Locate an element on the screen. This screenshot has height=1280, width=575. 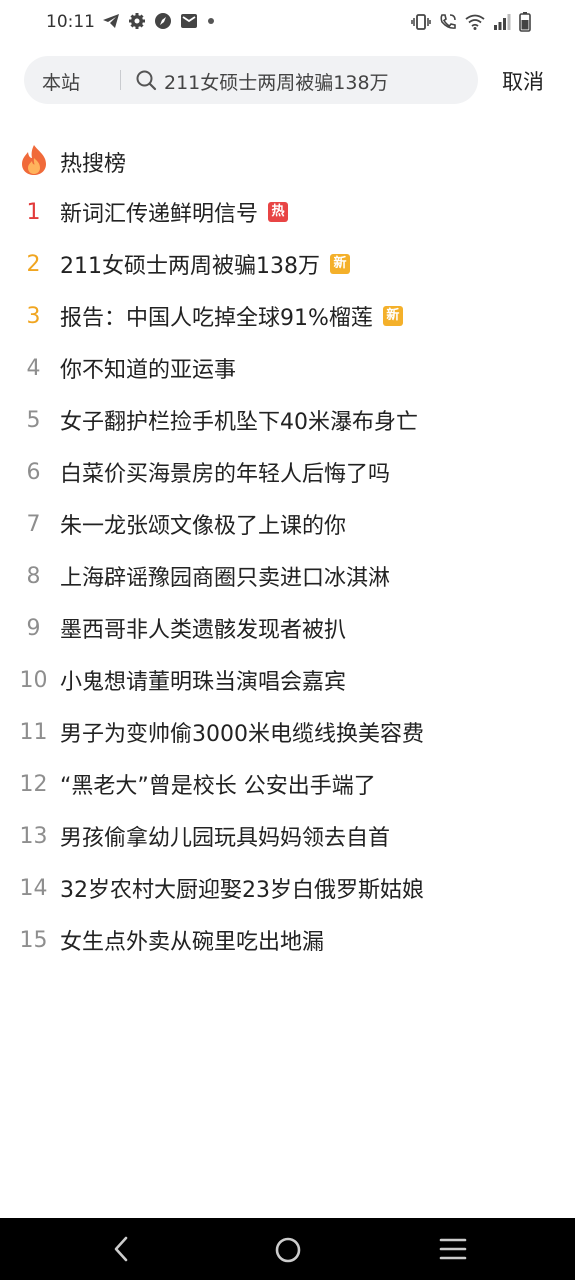
status-right-icons is located at coordinates (471, 22).